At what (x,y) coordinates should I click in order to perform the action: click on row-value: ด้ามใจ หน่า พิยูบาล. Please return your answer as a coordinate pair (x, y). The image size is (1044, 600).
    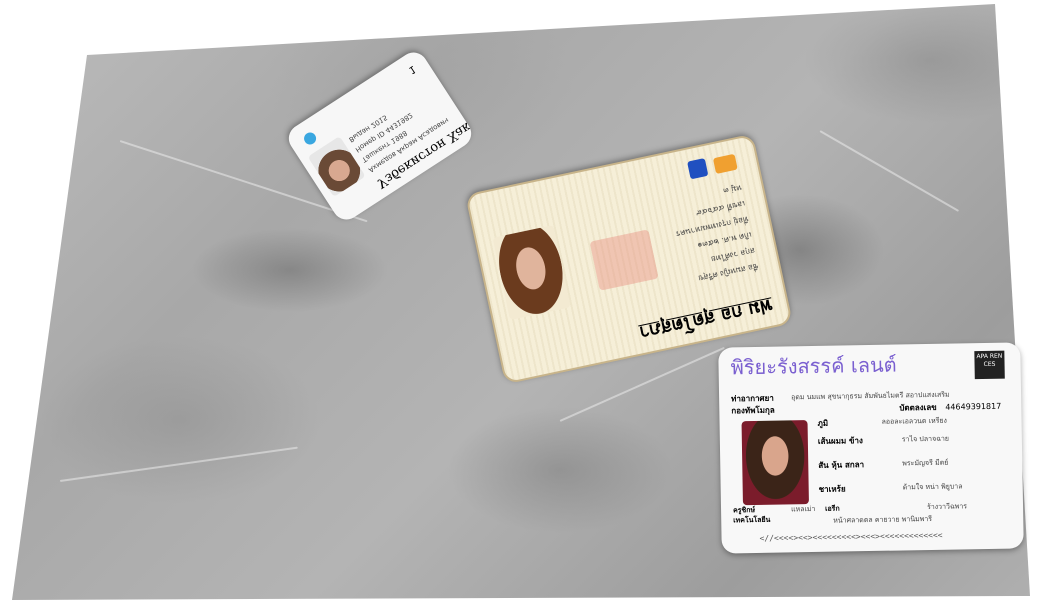
    Looking at the image, I should click on (932, 487).